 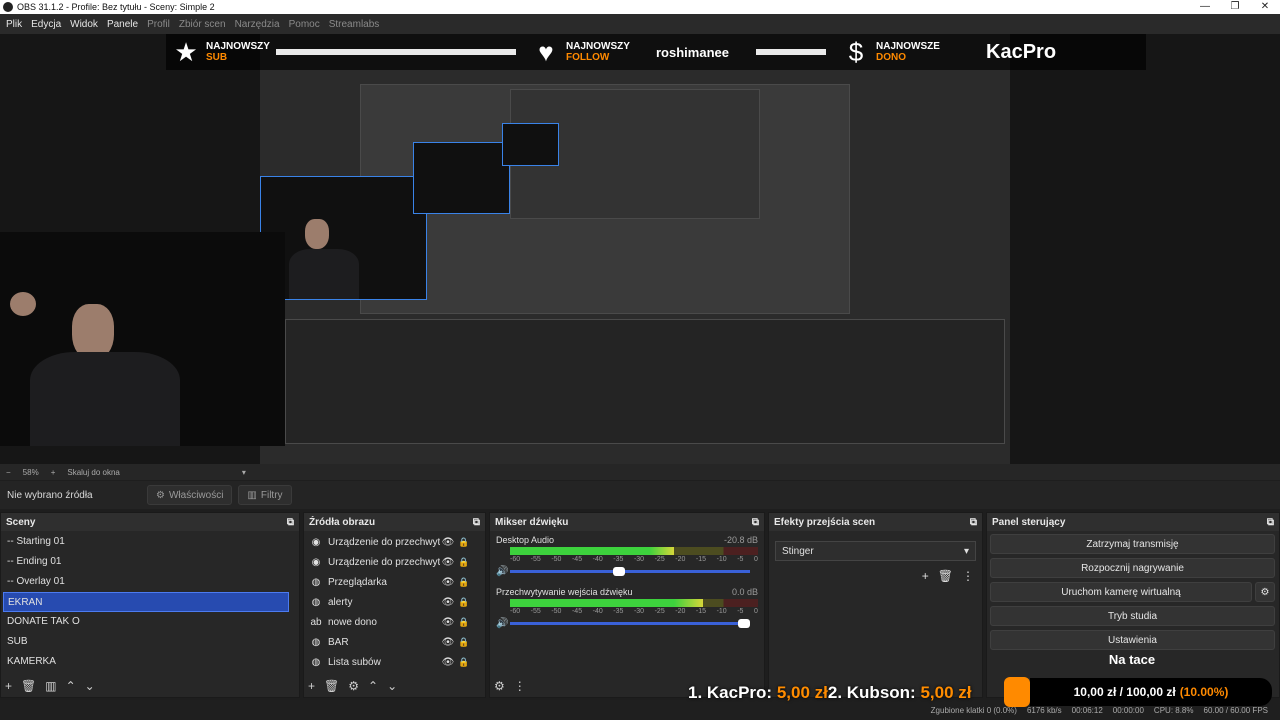 What do you see at coordinates (1121, 592) in the screenshot?
I see `start-virtual-camera-button: Uruchom kamerę wirtualną` at bounding box center [1121, 592].